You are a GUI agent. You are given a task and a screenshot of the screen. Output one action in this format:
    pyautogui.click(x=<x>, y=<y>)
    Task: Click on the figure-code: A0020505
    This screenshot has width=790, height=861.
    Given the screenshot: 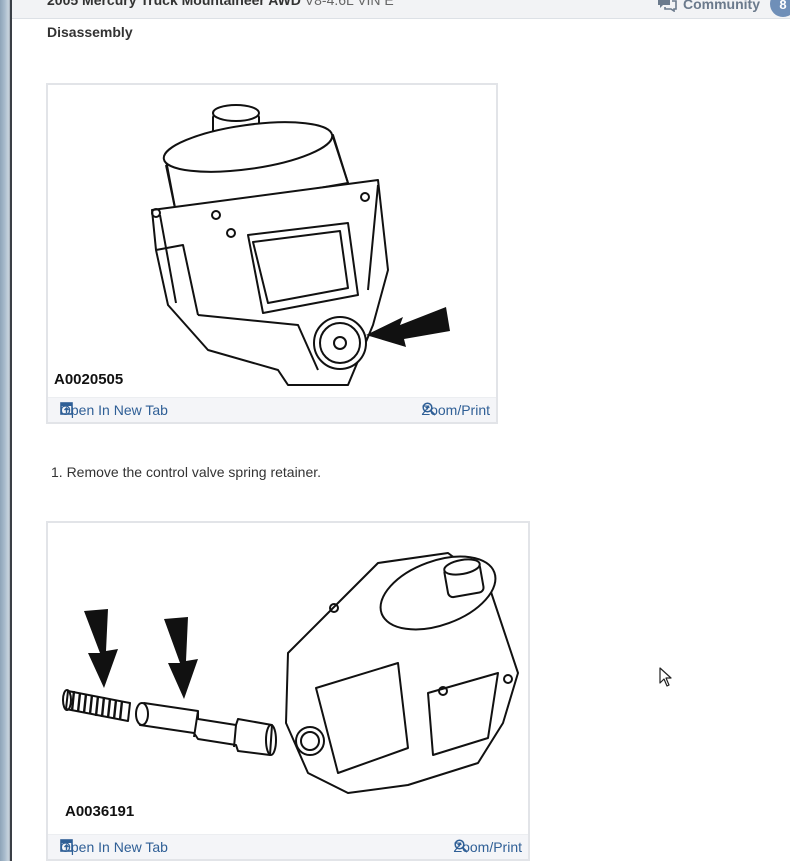 What is the action you would take?
    pyautogui.click(x=89, y=379)
    